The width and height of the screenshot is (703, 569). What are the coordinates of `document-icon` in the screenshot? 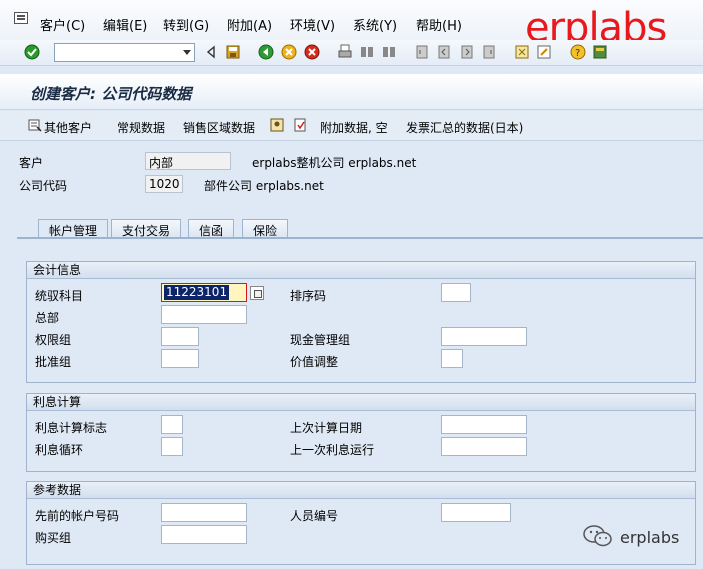 It's located at (300, 125).